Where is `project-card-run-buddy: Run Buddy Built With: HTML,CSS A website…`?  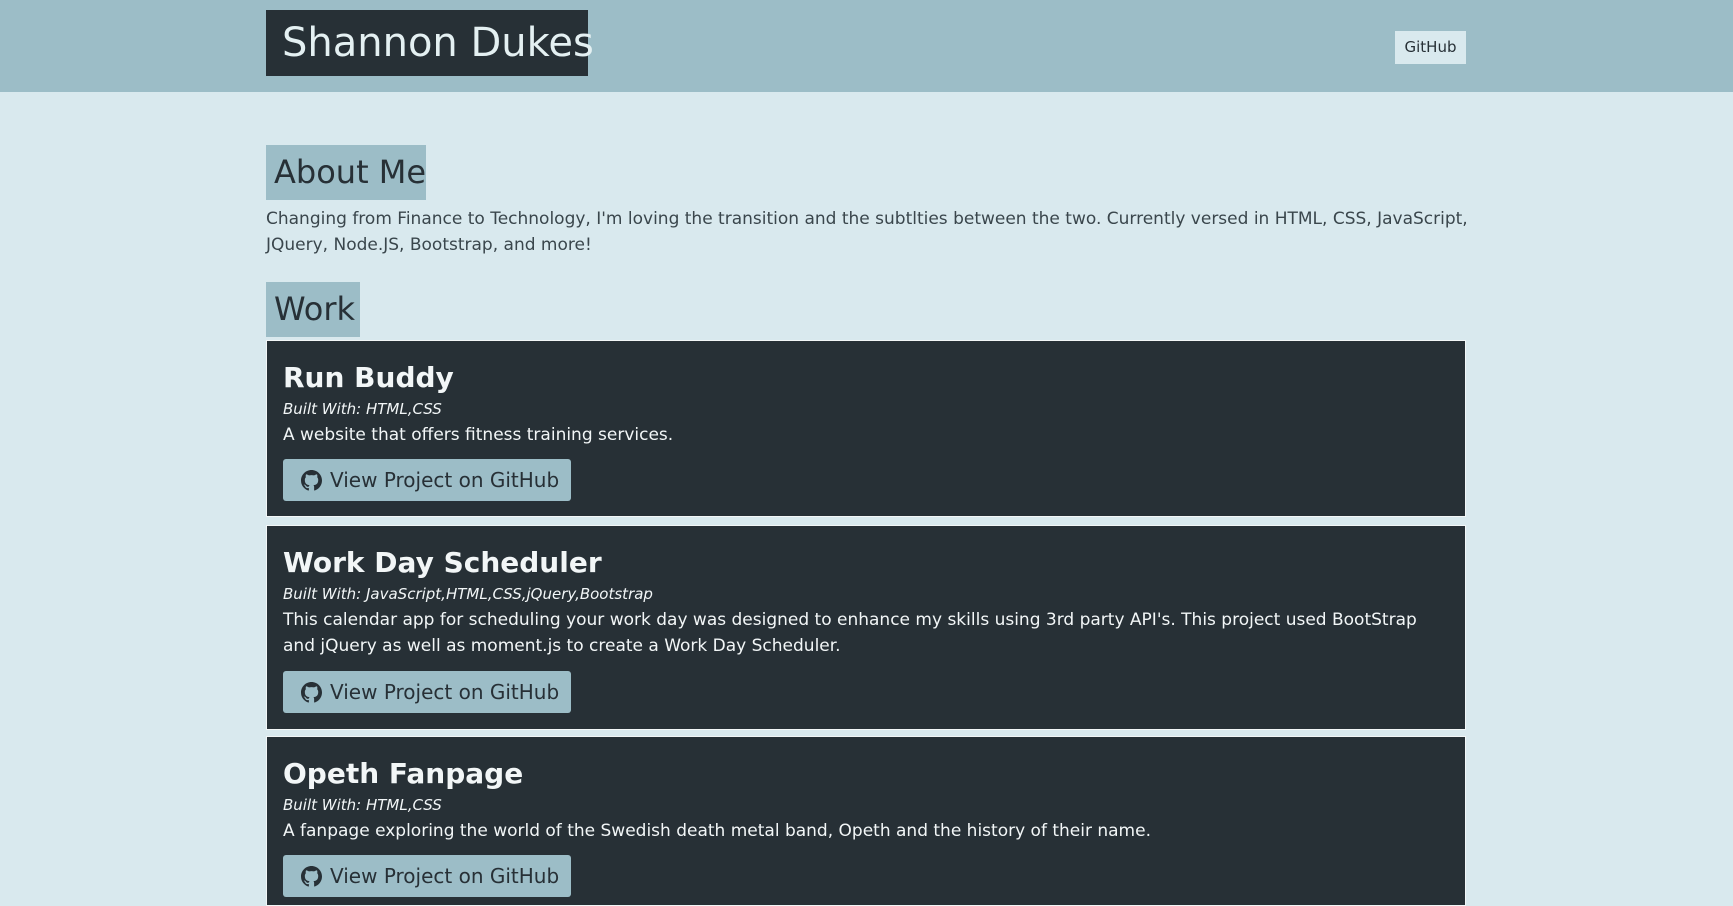
project-card-run-buddy: Run Buddy Built With: HTML,CSS A website… is located at coordinates (866, 428).